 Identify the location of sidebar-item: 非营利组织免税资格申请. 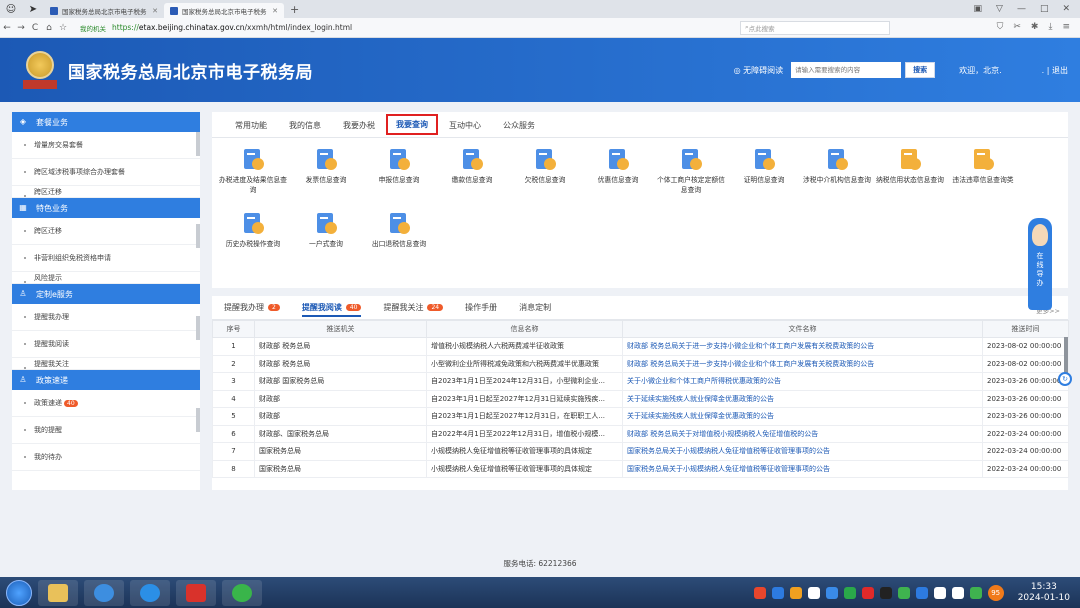
(106, 258).